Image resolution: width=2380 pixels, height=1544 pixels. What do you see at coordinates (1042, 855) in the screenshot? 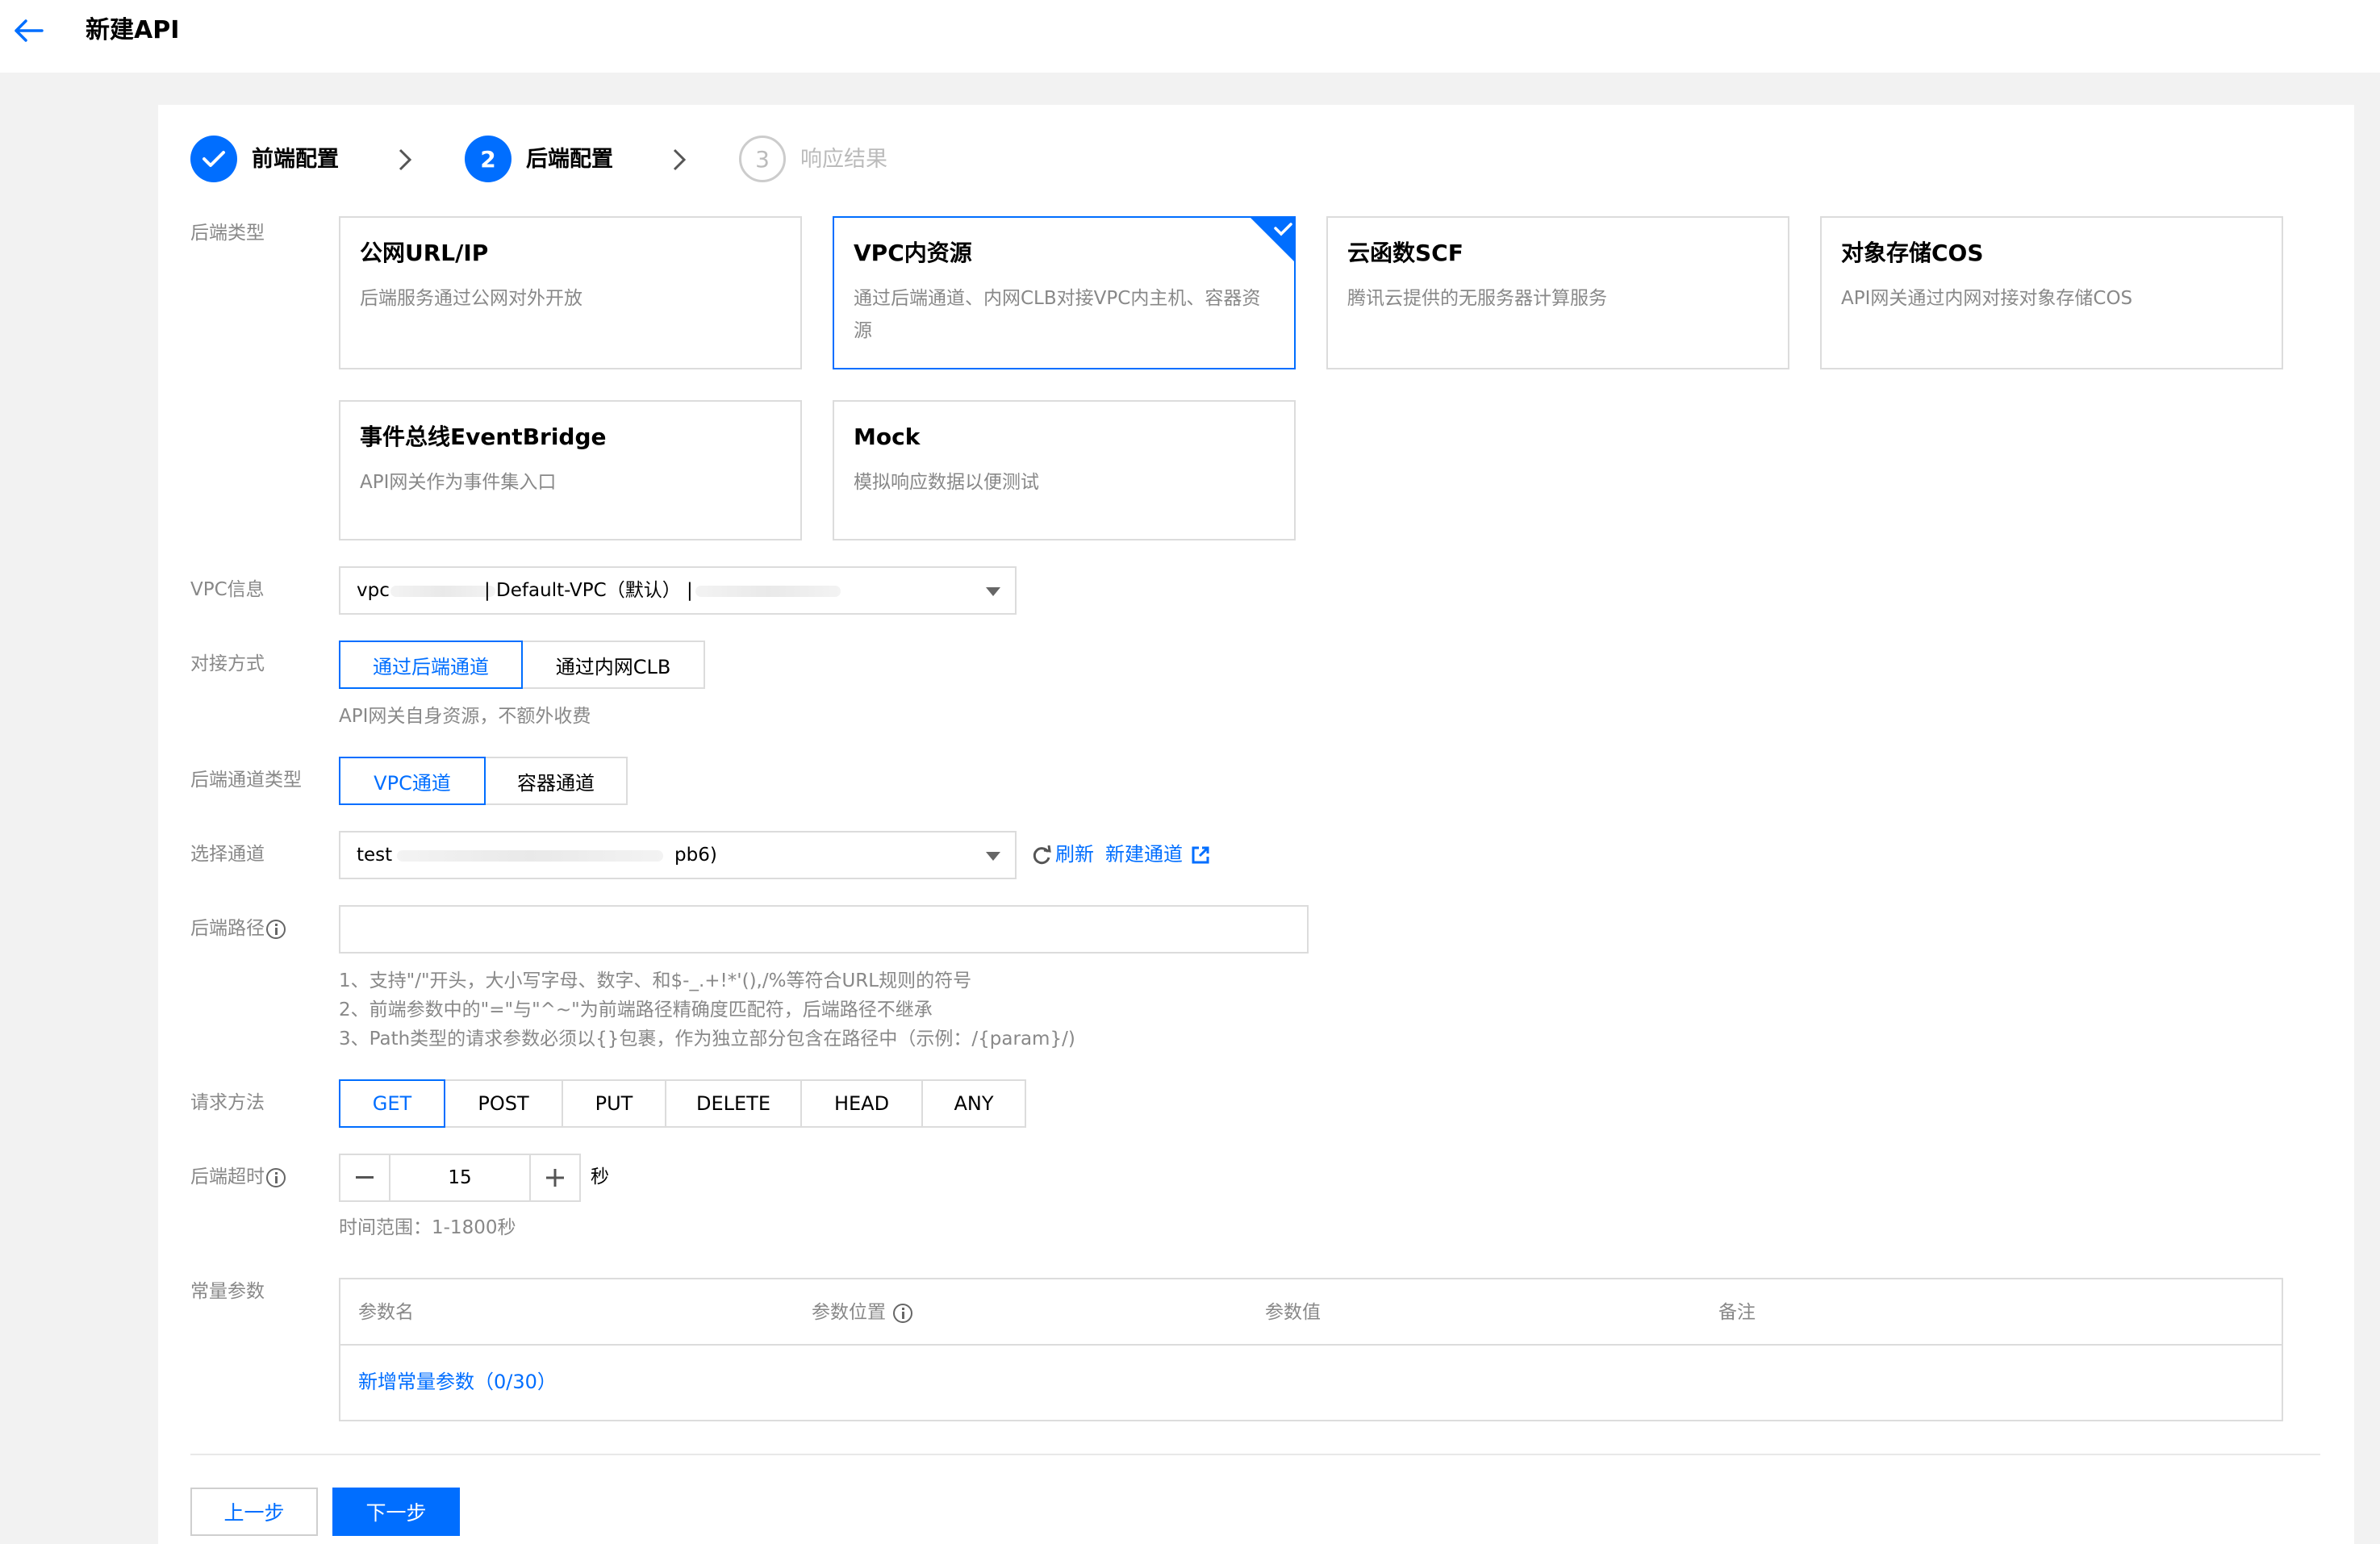
I see `refresh-icon` at bounding box center [1042, 855].